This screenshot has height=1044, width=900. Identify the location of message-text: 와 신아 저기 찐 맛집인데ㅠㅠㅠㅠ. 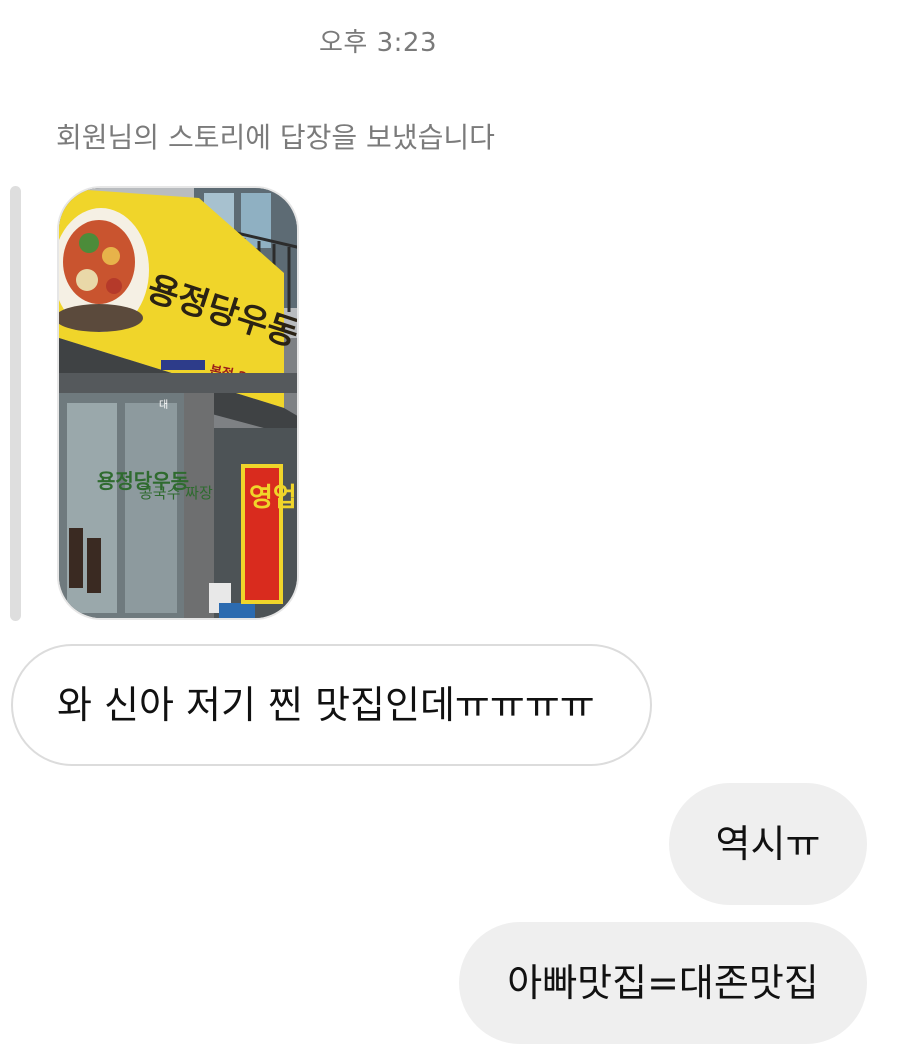
(326, 705).